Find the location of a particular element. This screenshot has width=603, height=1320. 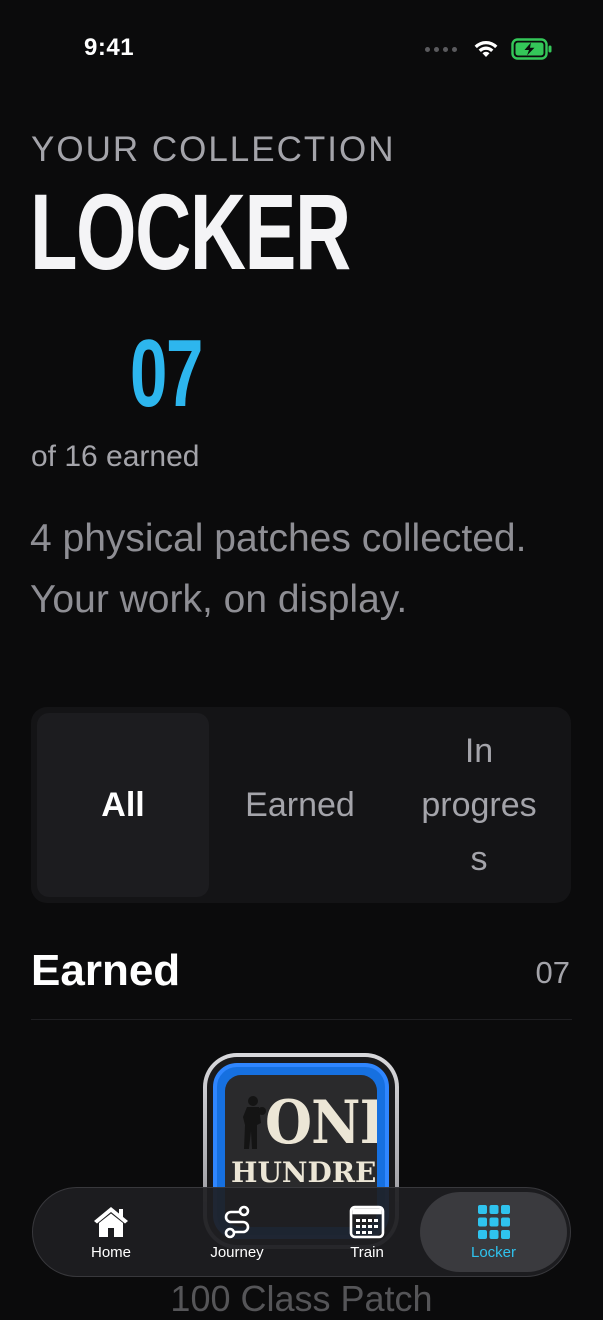

battery-charging-icon is located at coordinates (531, 49).